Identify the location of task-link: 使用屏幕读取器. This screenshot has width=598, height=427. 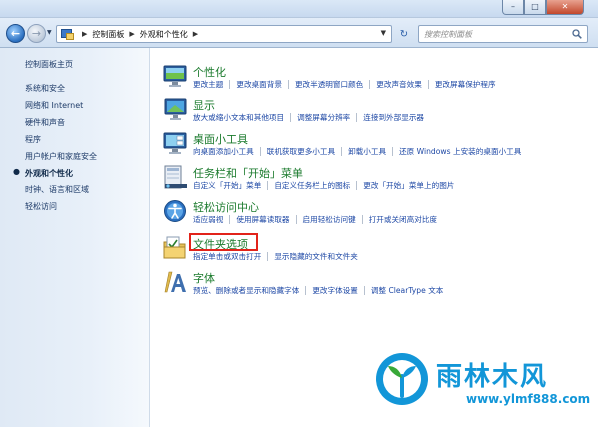
(262, 219).